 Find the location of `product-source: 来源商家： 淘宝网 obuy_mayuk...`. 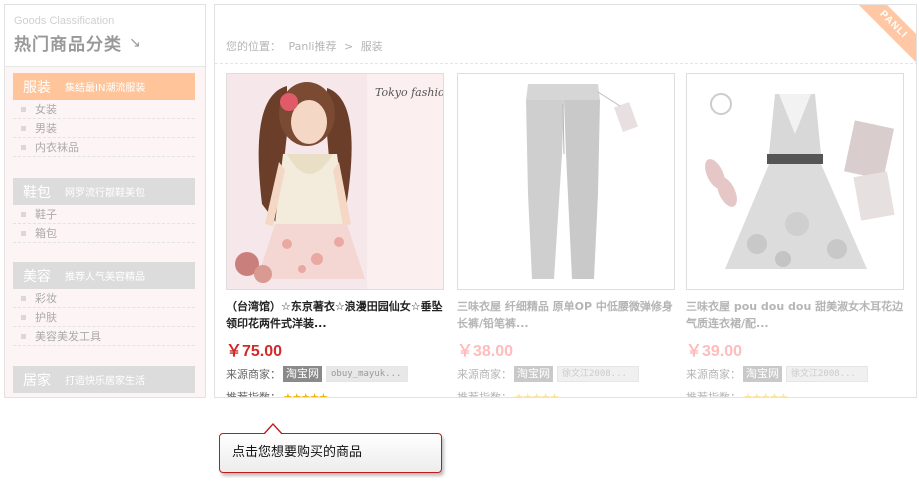

product-source: 来源商家： 淘宝网 obuy_mayuk... is located at coordinates (335, 373).